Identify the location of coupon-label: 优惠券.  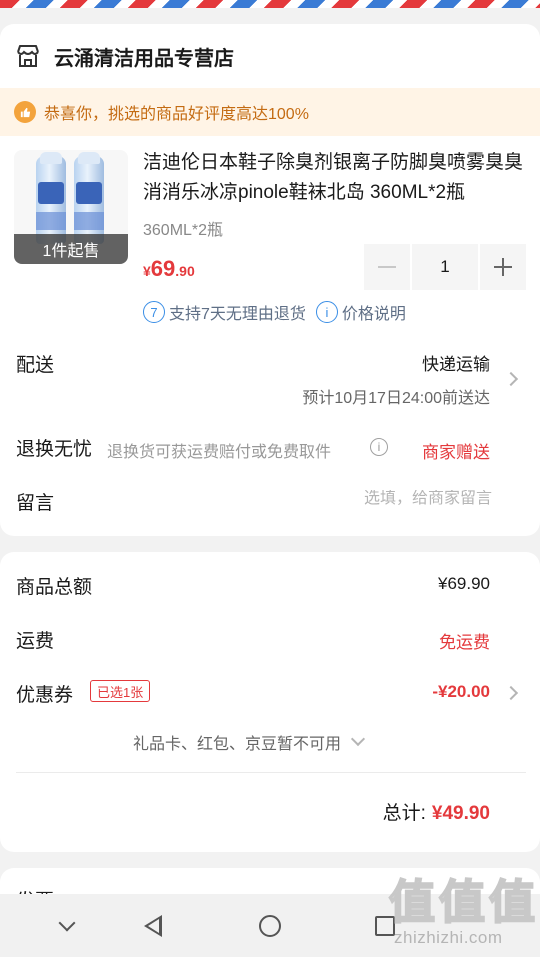
(45, 695).